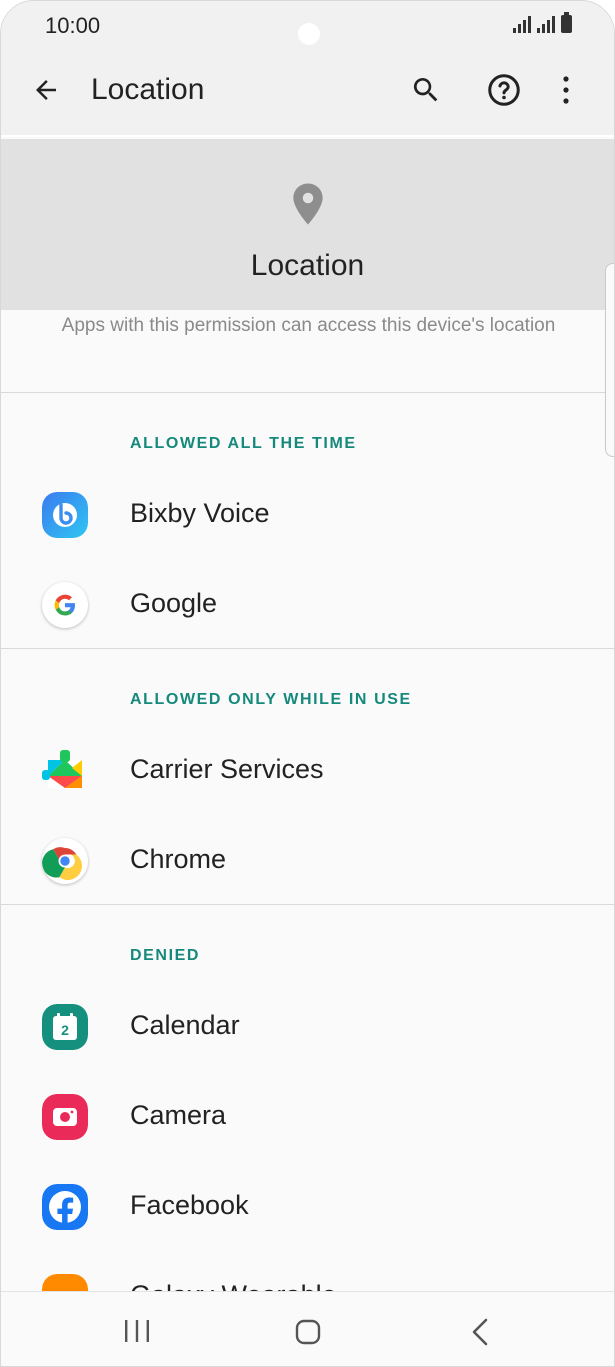 This screenshot has height=1367, width=615. Describe the element at coordinates (308, 1332) in the screenshot. I see `home-icon` at that location.